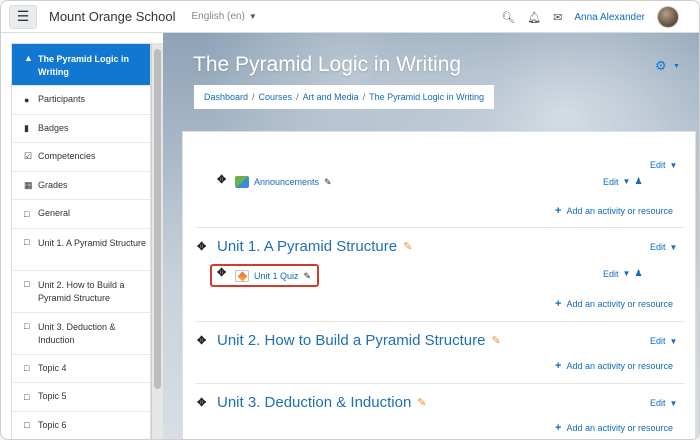  What do you see at coordinates (112, 16) in the screenshot?
I see `site-name: Mount Orange School` at bounding box center [112, 16].